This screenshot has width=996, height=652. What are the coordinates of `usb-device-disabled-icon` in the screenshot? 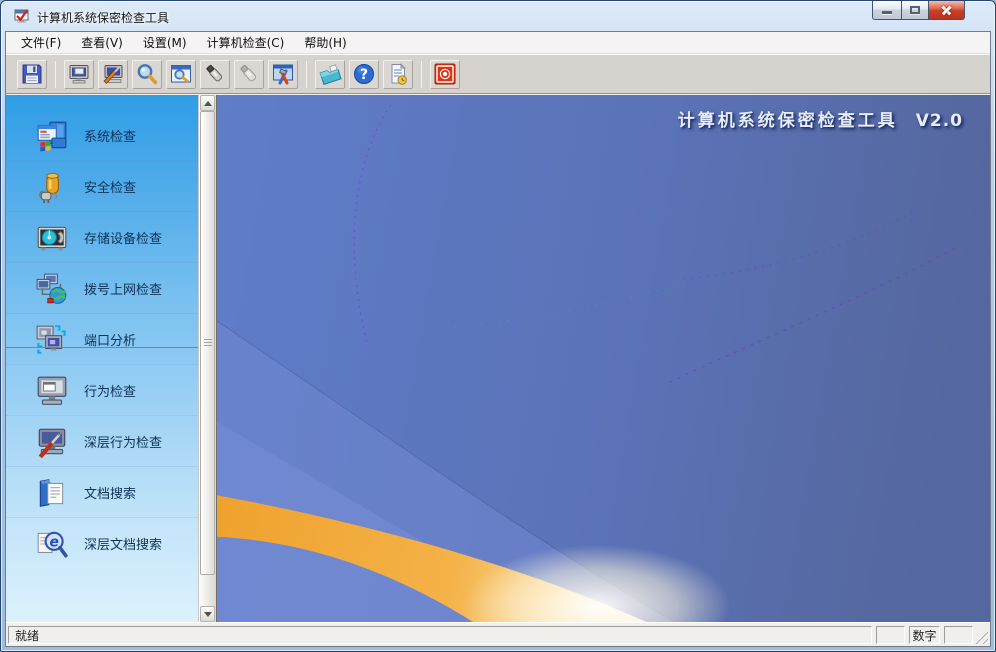 It's located at (249, 74).